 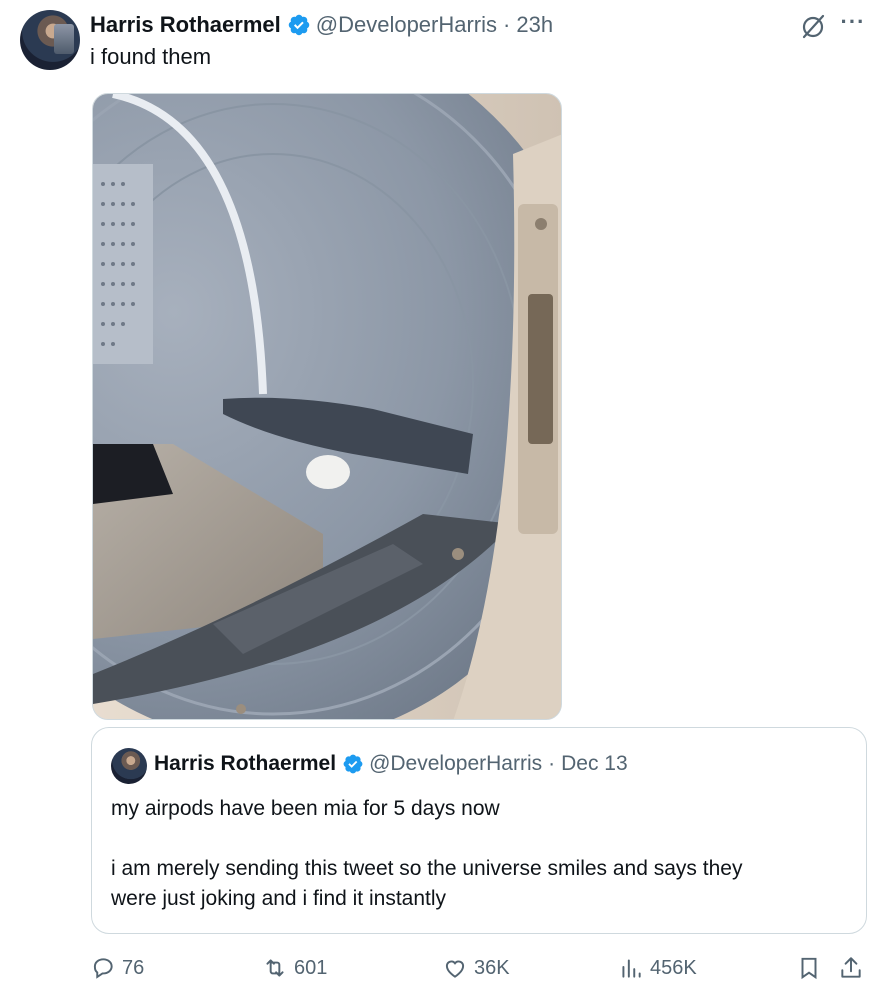 I want to click on like-button: 36K, so click(x=476, y=968).